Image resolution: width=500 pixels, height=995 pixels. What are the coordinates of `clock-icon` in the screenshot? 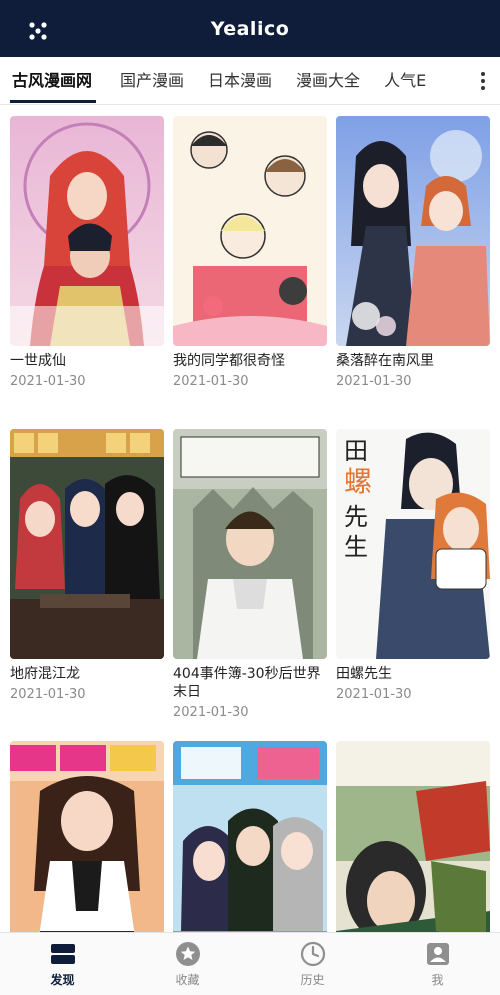 It's located at (313, 954).